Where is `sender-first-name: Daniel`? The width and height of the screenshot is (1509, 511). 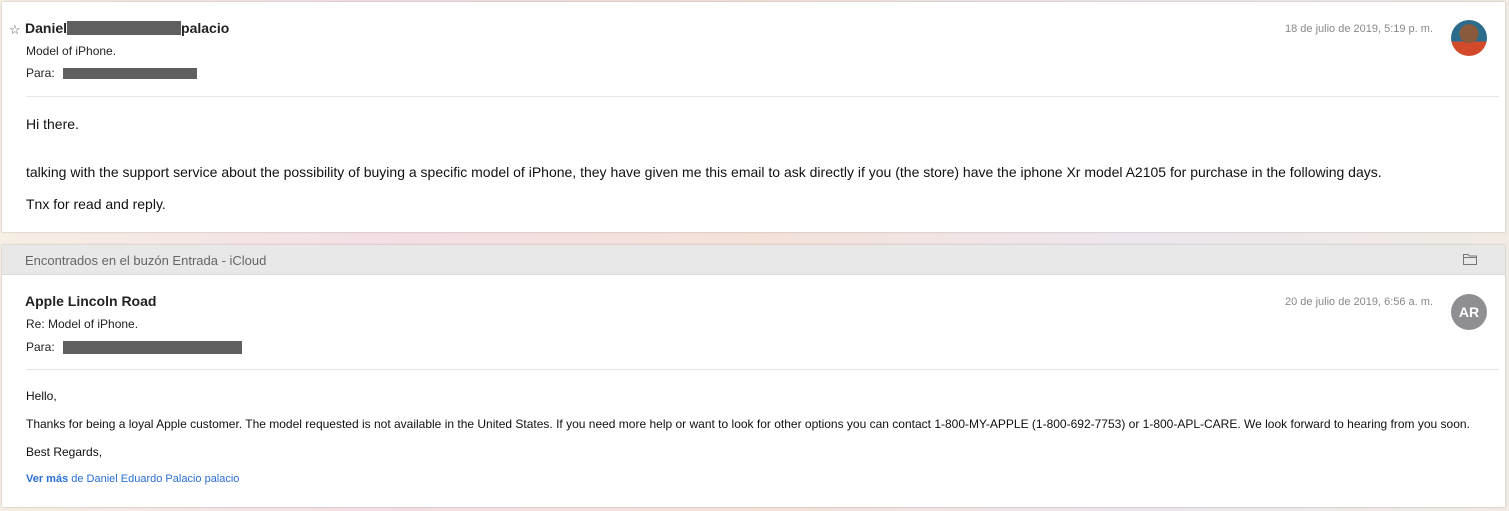 sender-first-name: Daniel is located at coordinates (46, 28).